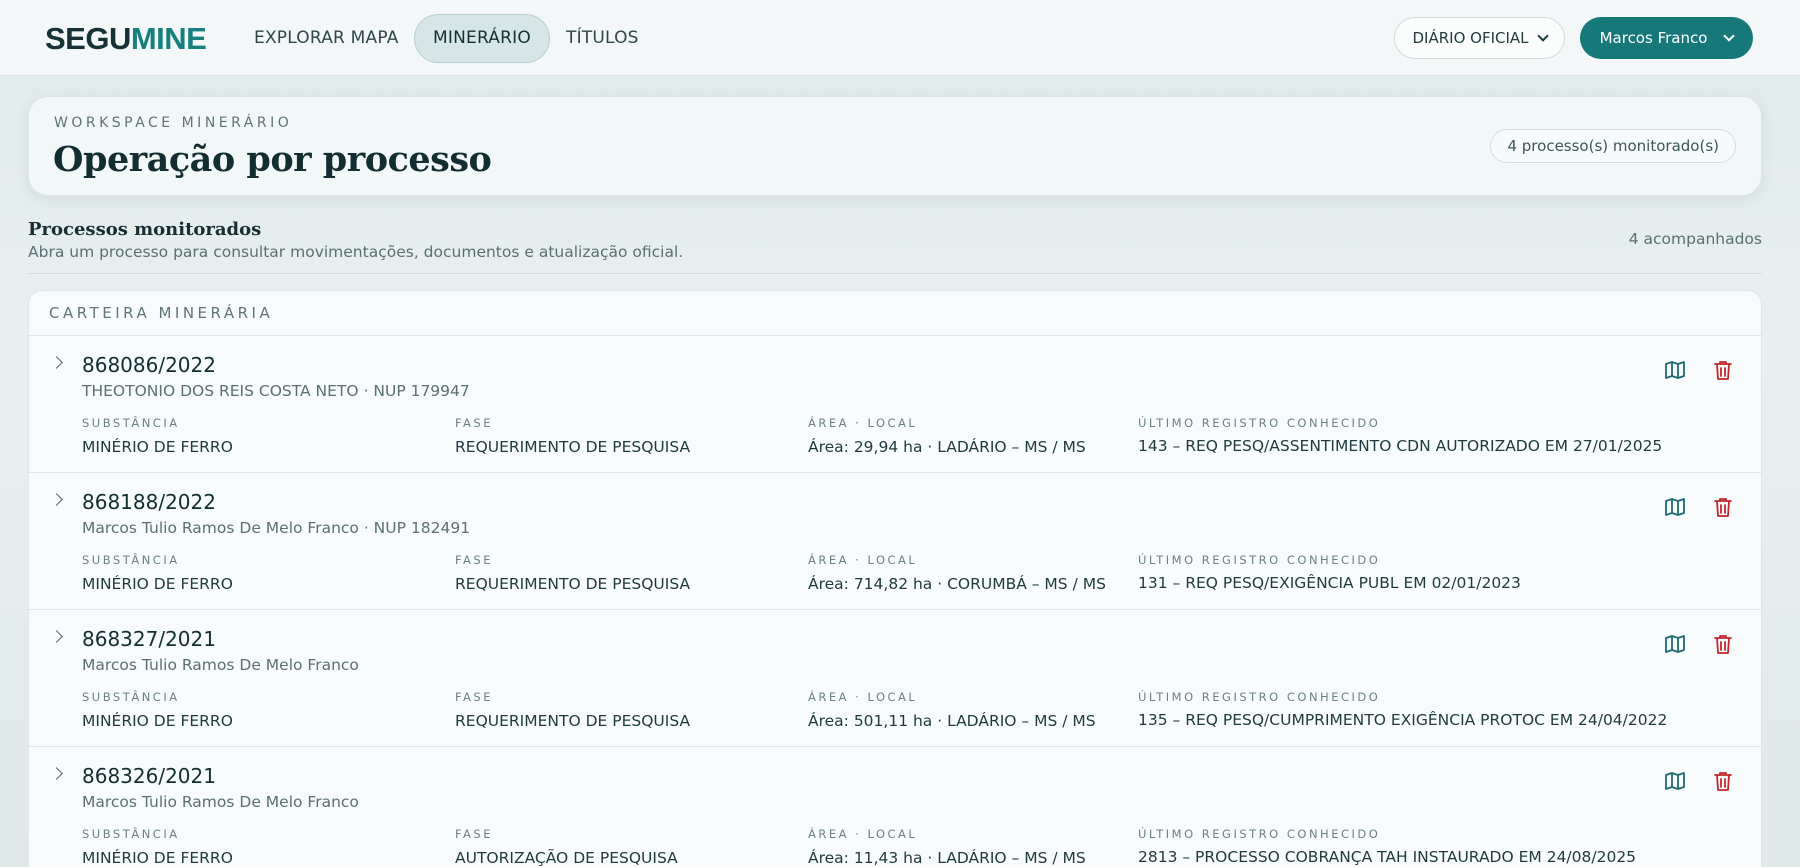  I want to click on workspace-kicker: WORKSPACE MINERÁRIO, so click(173, 123).